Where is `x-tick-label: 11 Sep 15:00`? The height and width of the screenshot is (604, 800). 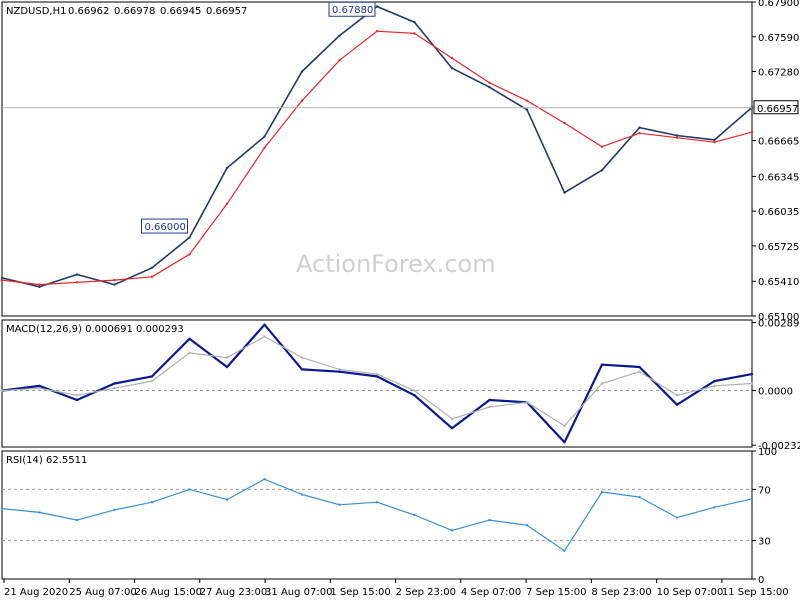
x-tick-label: 11 Sep 15:00 is located at coordinates (755, 592).